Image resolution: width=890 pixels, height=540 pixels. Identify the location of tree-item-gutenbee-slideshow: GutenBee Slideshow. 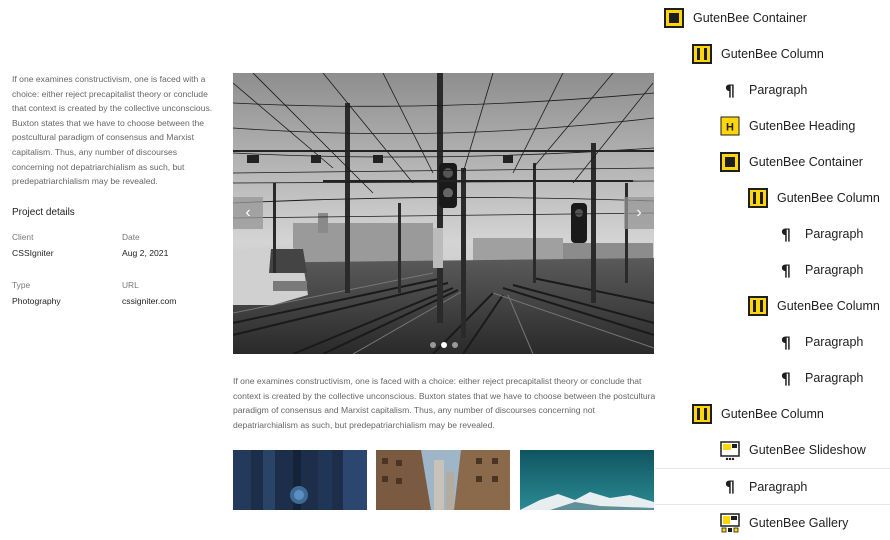
(772, 450).